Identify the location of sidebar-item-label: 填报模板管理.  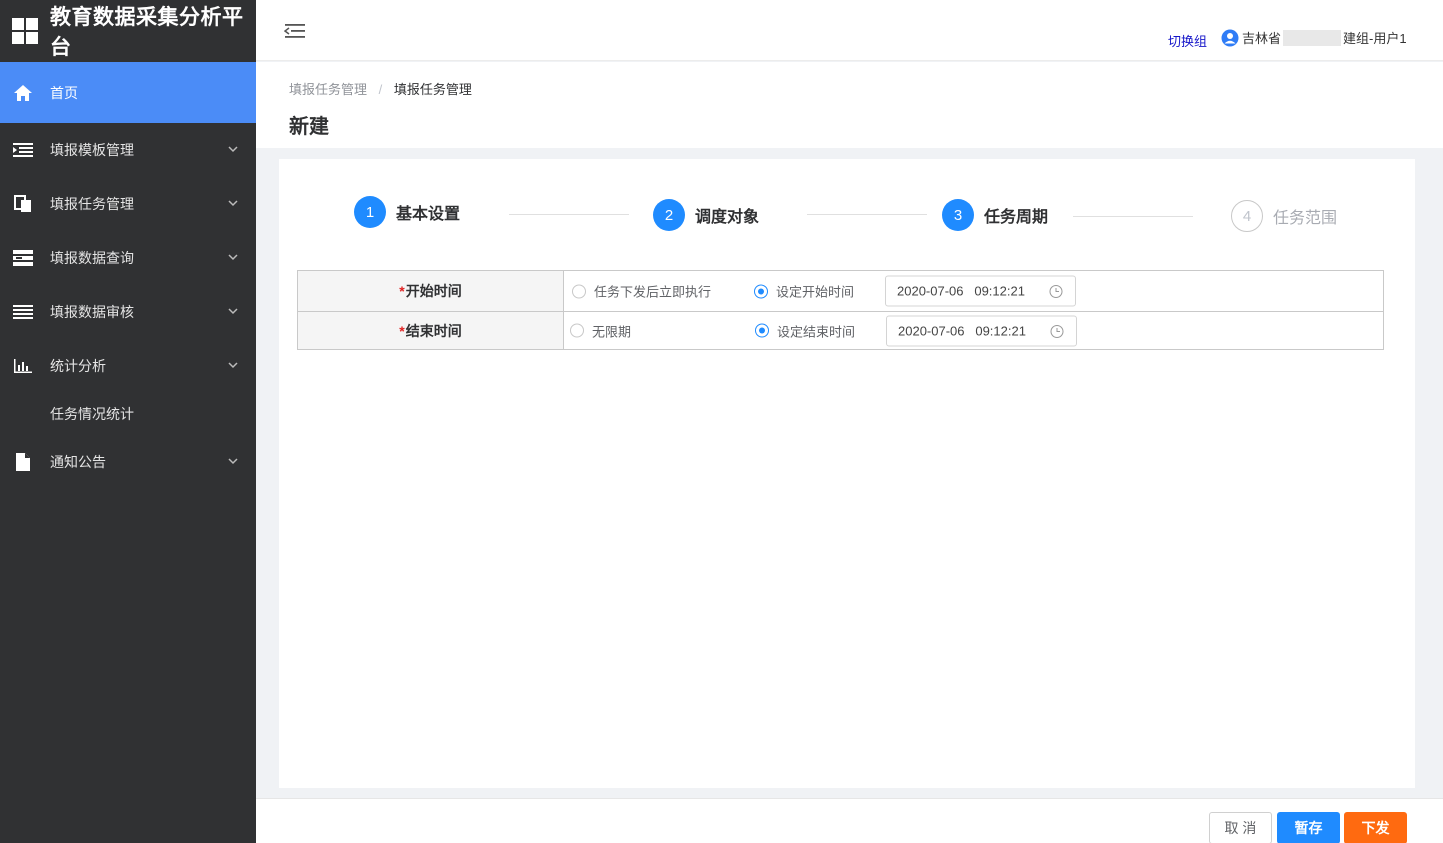
(92, 150).